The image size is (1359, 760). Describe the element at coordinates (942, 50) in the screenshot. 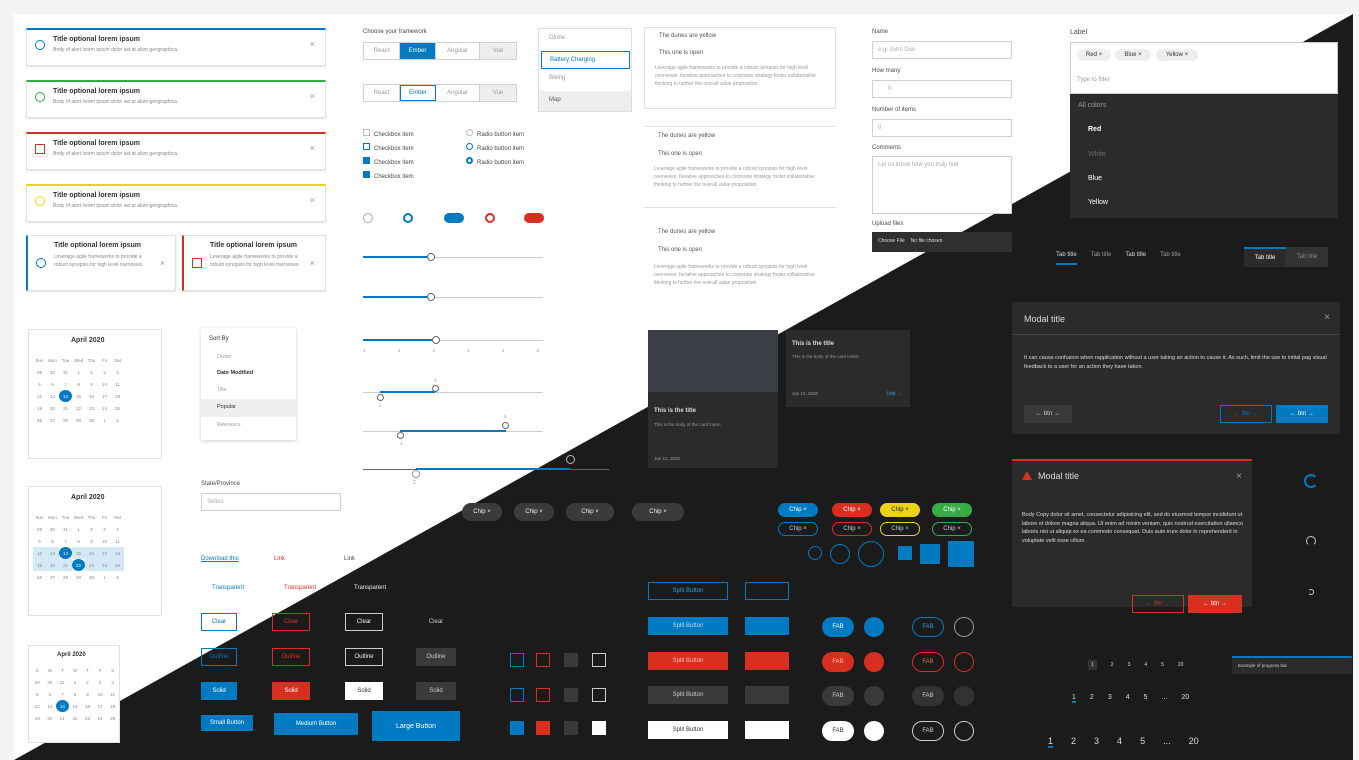

I see `name-input: e.g. John Doe` at that location.